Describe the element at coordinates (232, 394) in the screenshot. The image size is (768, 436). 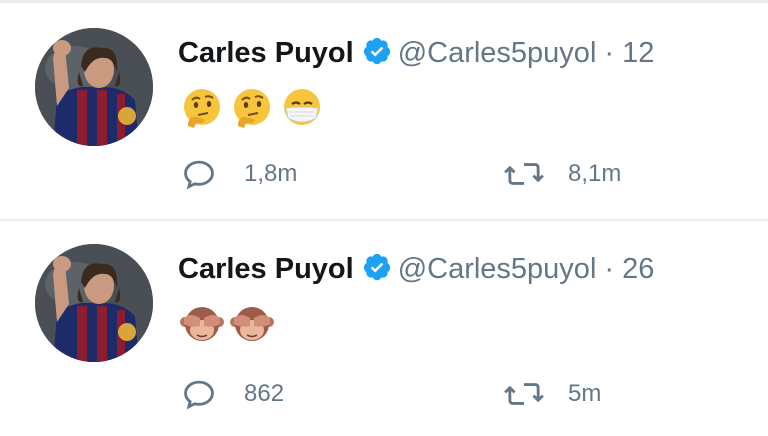
I see `reply-button: 862` at that location.